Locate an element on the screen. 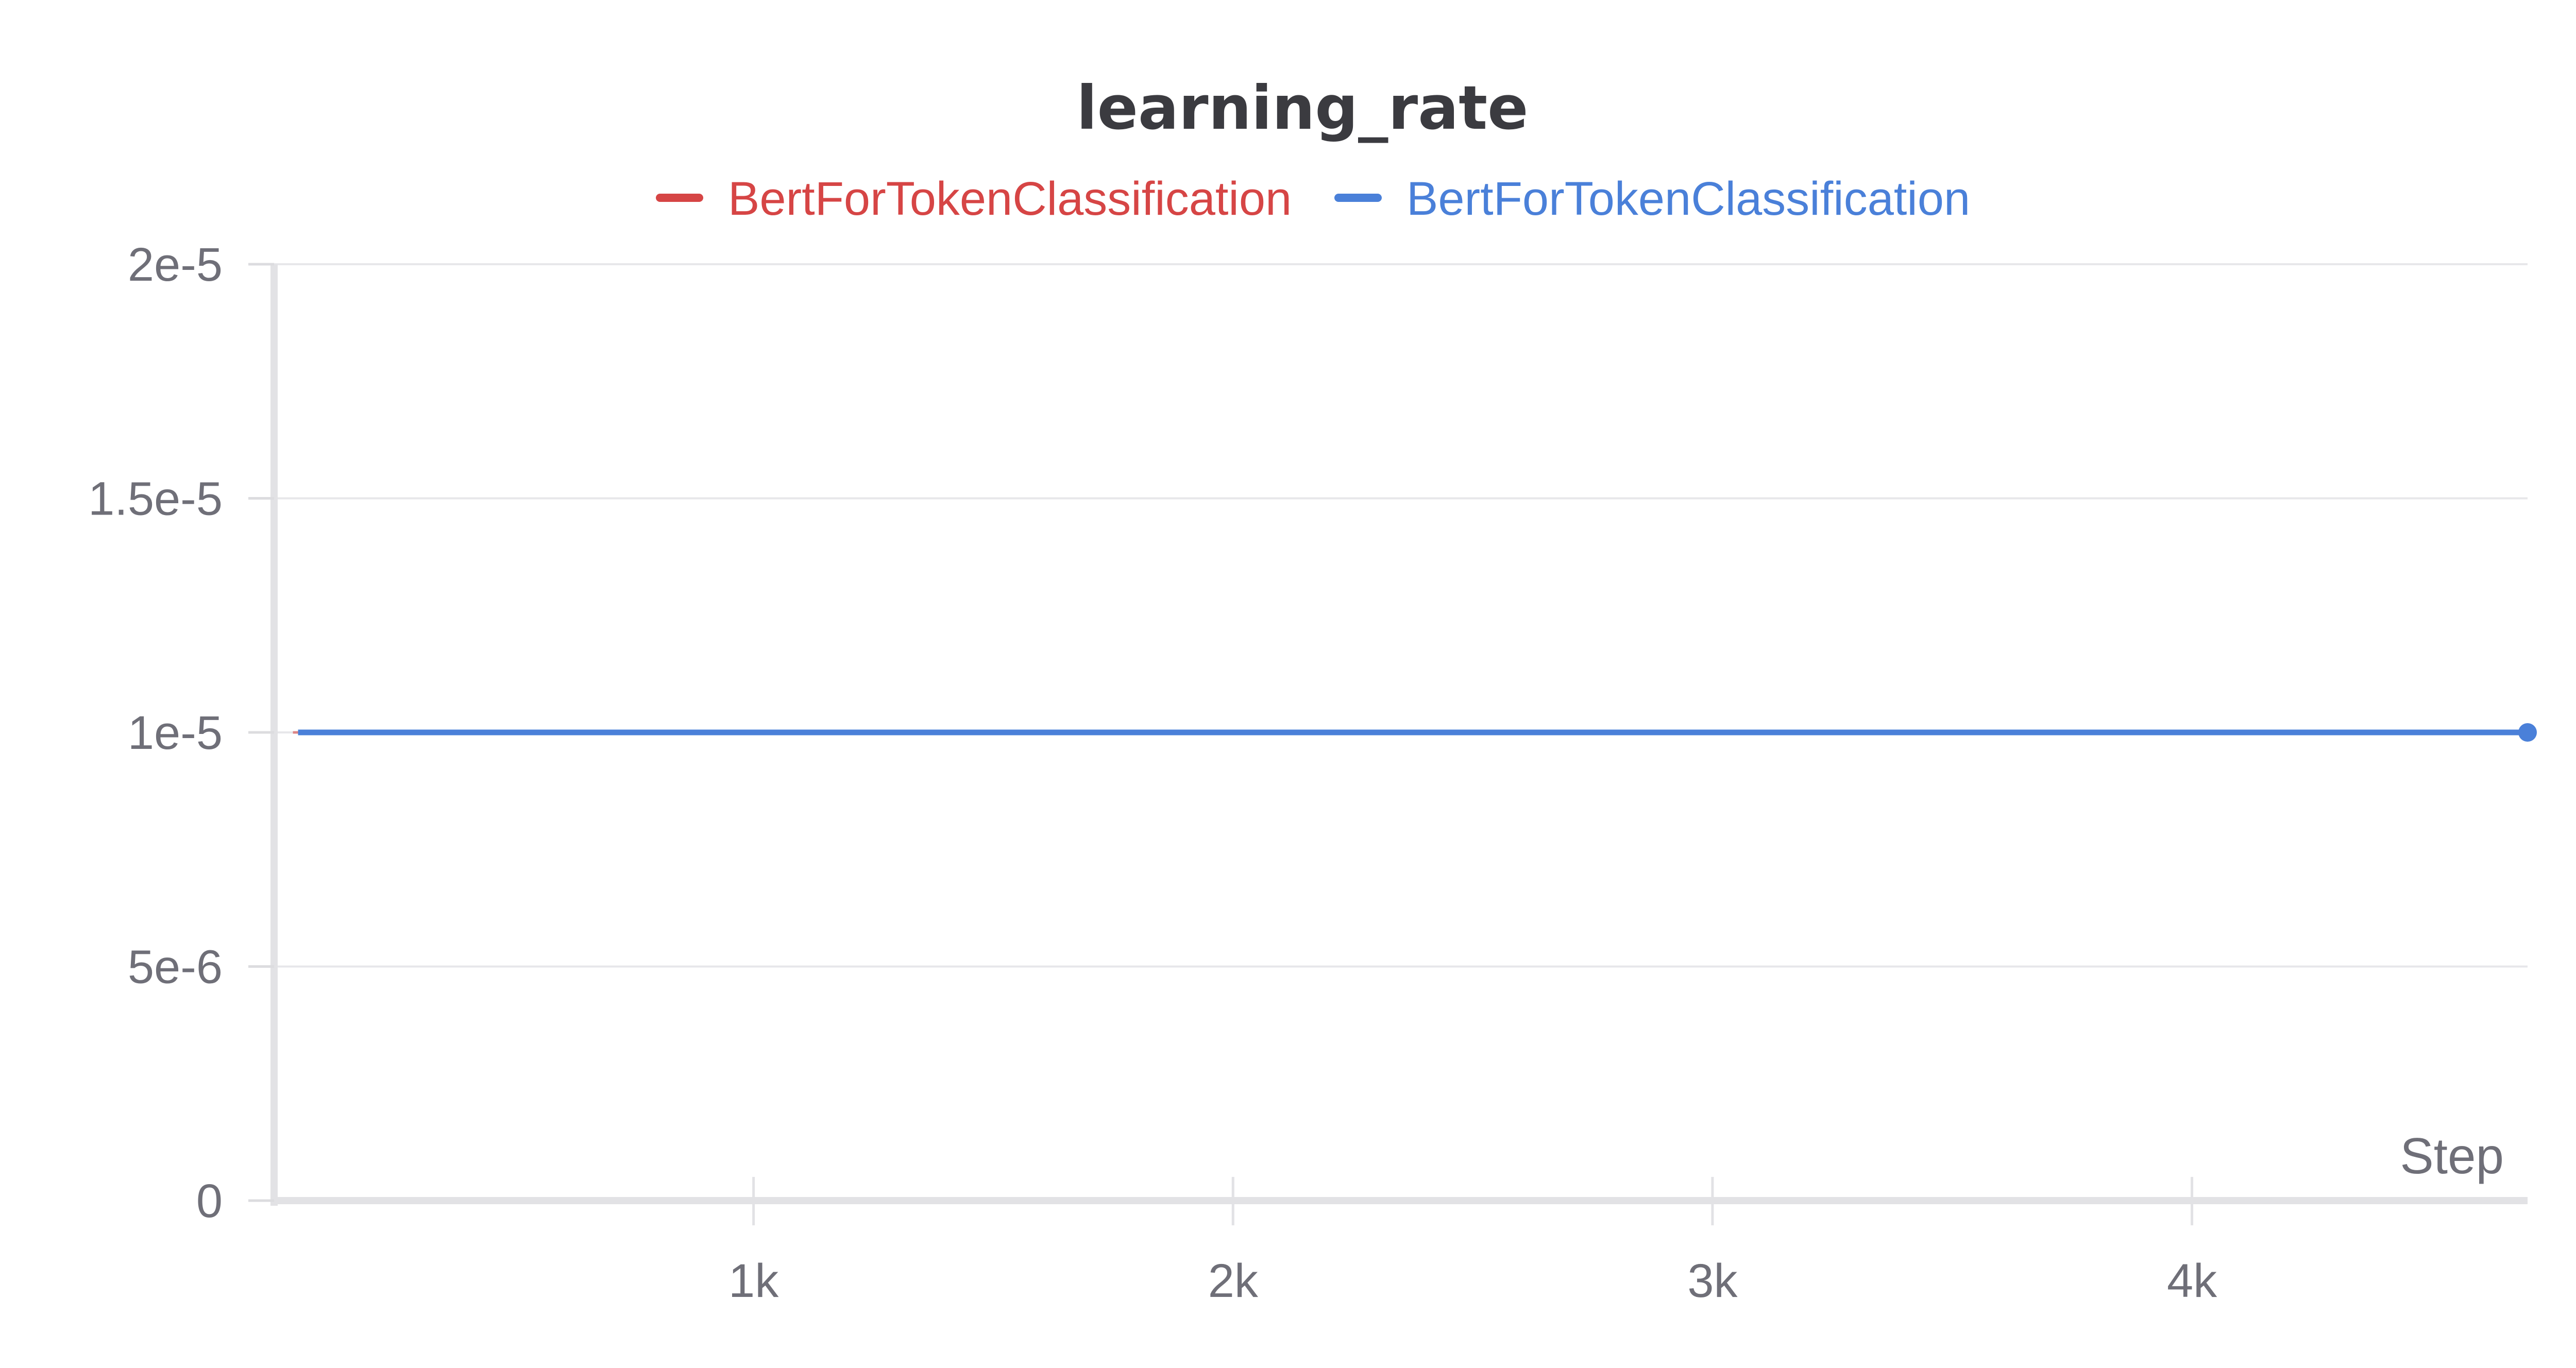 Image resolution: width=2576 pixels, height=1368 pixels. x-tick-label: 2k is located at coordinates (1233, 1281).